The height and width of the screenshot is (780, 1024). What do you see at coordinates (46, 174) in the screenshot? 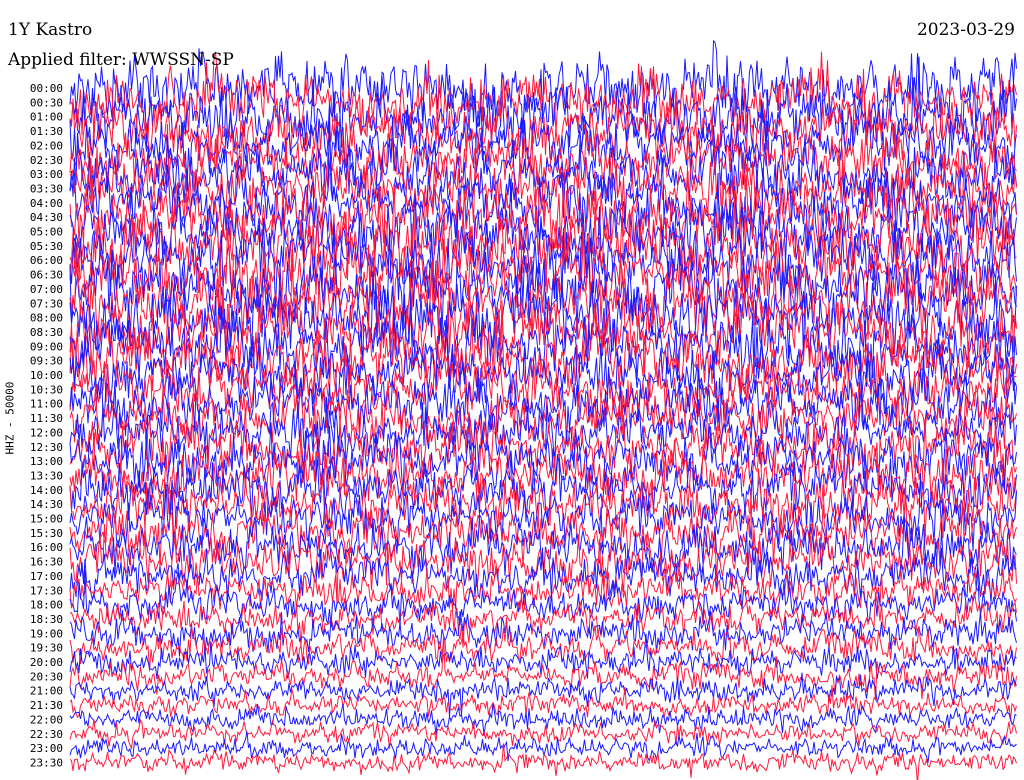
I see `time-label: 03:00` at bounding box center [46, 174].